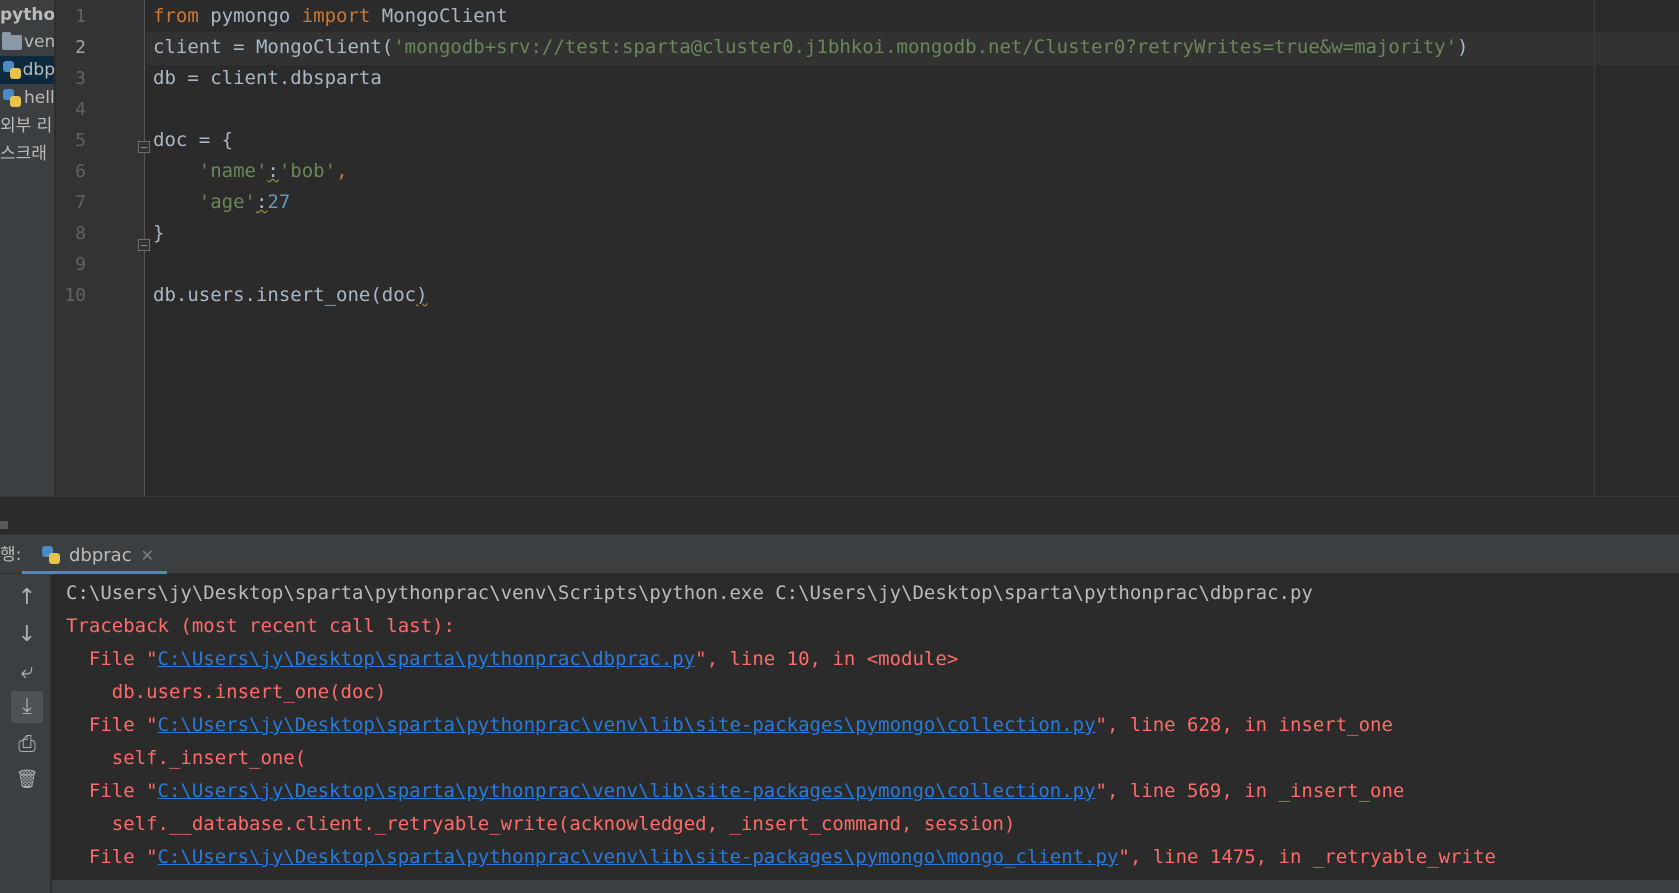  I want to click on tree-item-dbprac: dbp, so click(27, 70).